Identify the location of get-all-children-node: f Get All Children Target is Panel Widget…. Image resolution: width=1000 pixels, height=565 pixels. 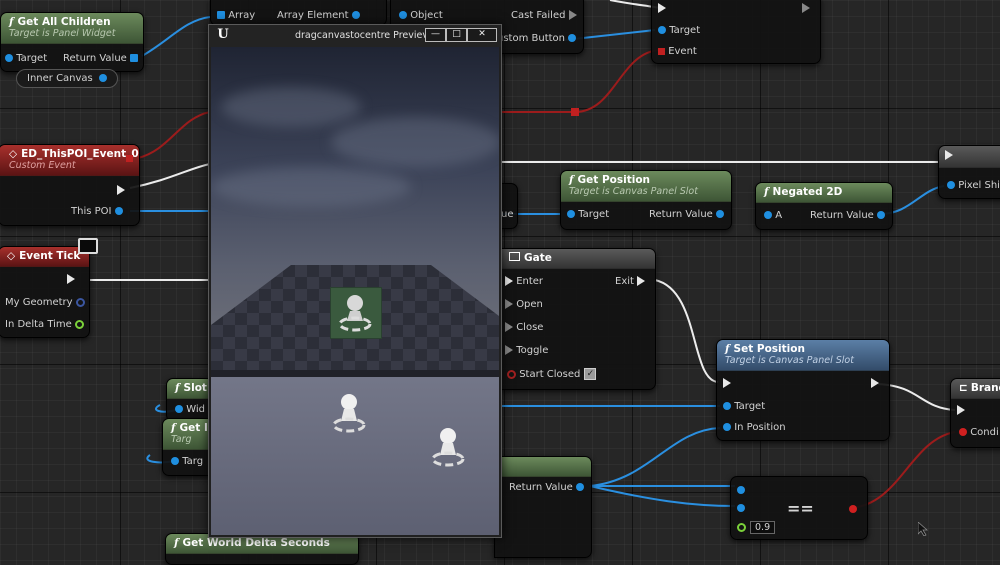
(72, 42).